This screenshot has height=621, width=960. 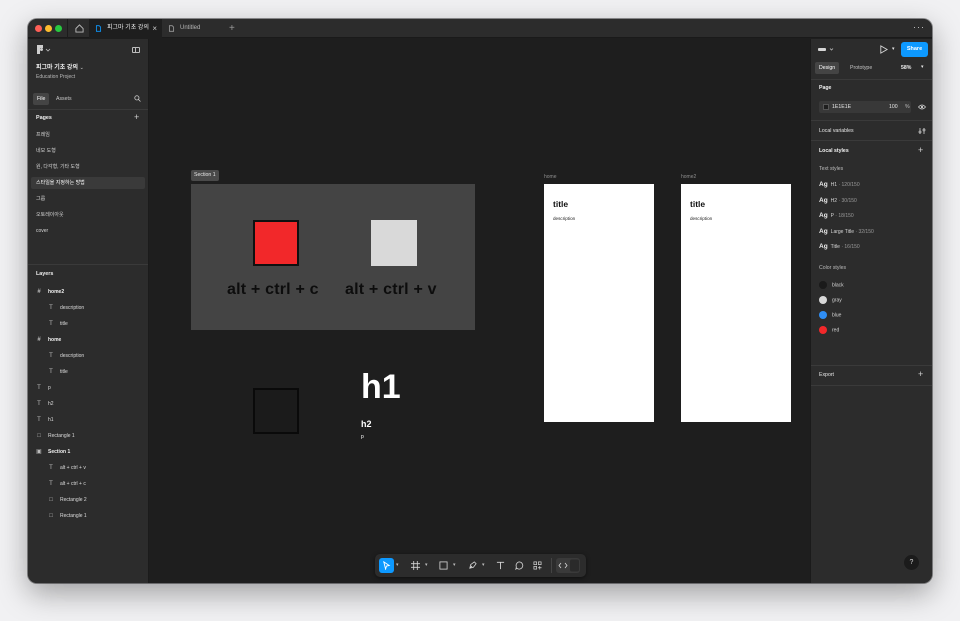 I want to click on layer-row: Talt + ctrl + c, so click(x=88, y=484).